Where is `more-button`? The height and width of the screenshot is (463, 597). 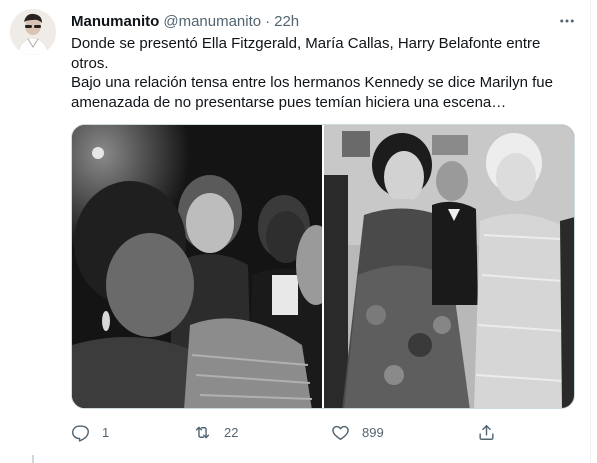
more-button is located at coordinates (567, 21).